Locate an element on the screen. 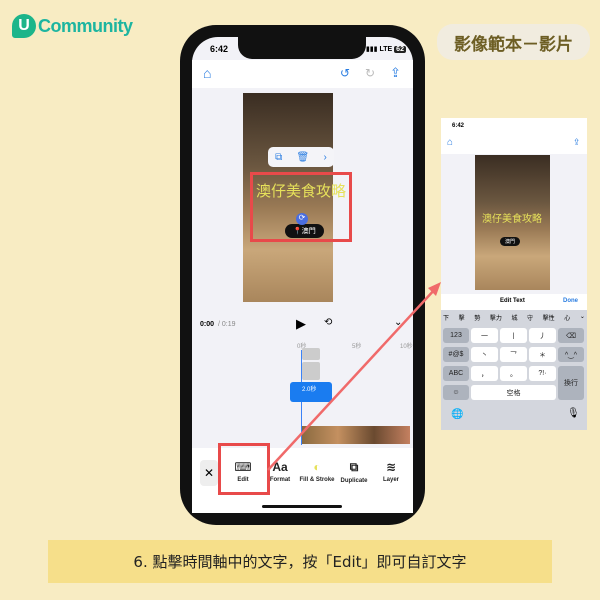  emoji-icon: ☺ is located at coordinates (456, 392).